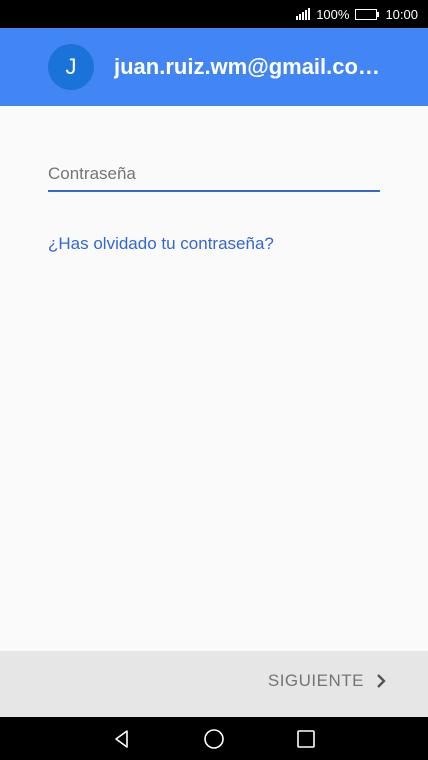 This screenshot has width=428, height=760. Describe the element at coordinates (214, 684) in the screenshot. I see `footer-bar: SIGUIENTE` at that location.